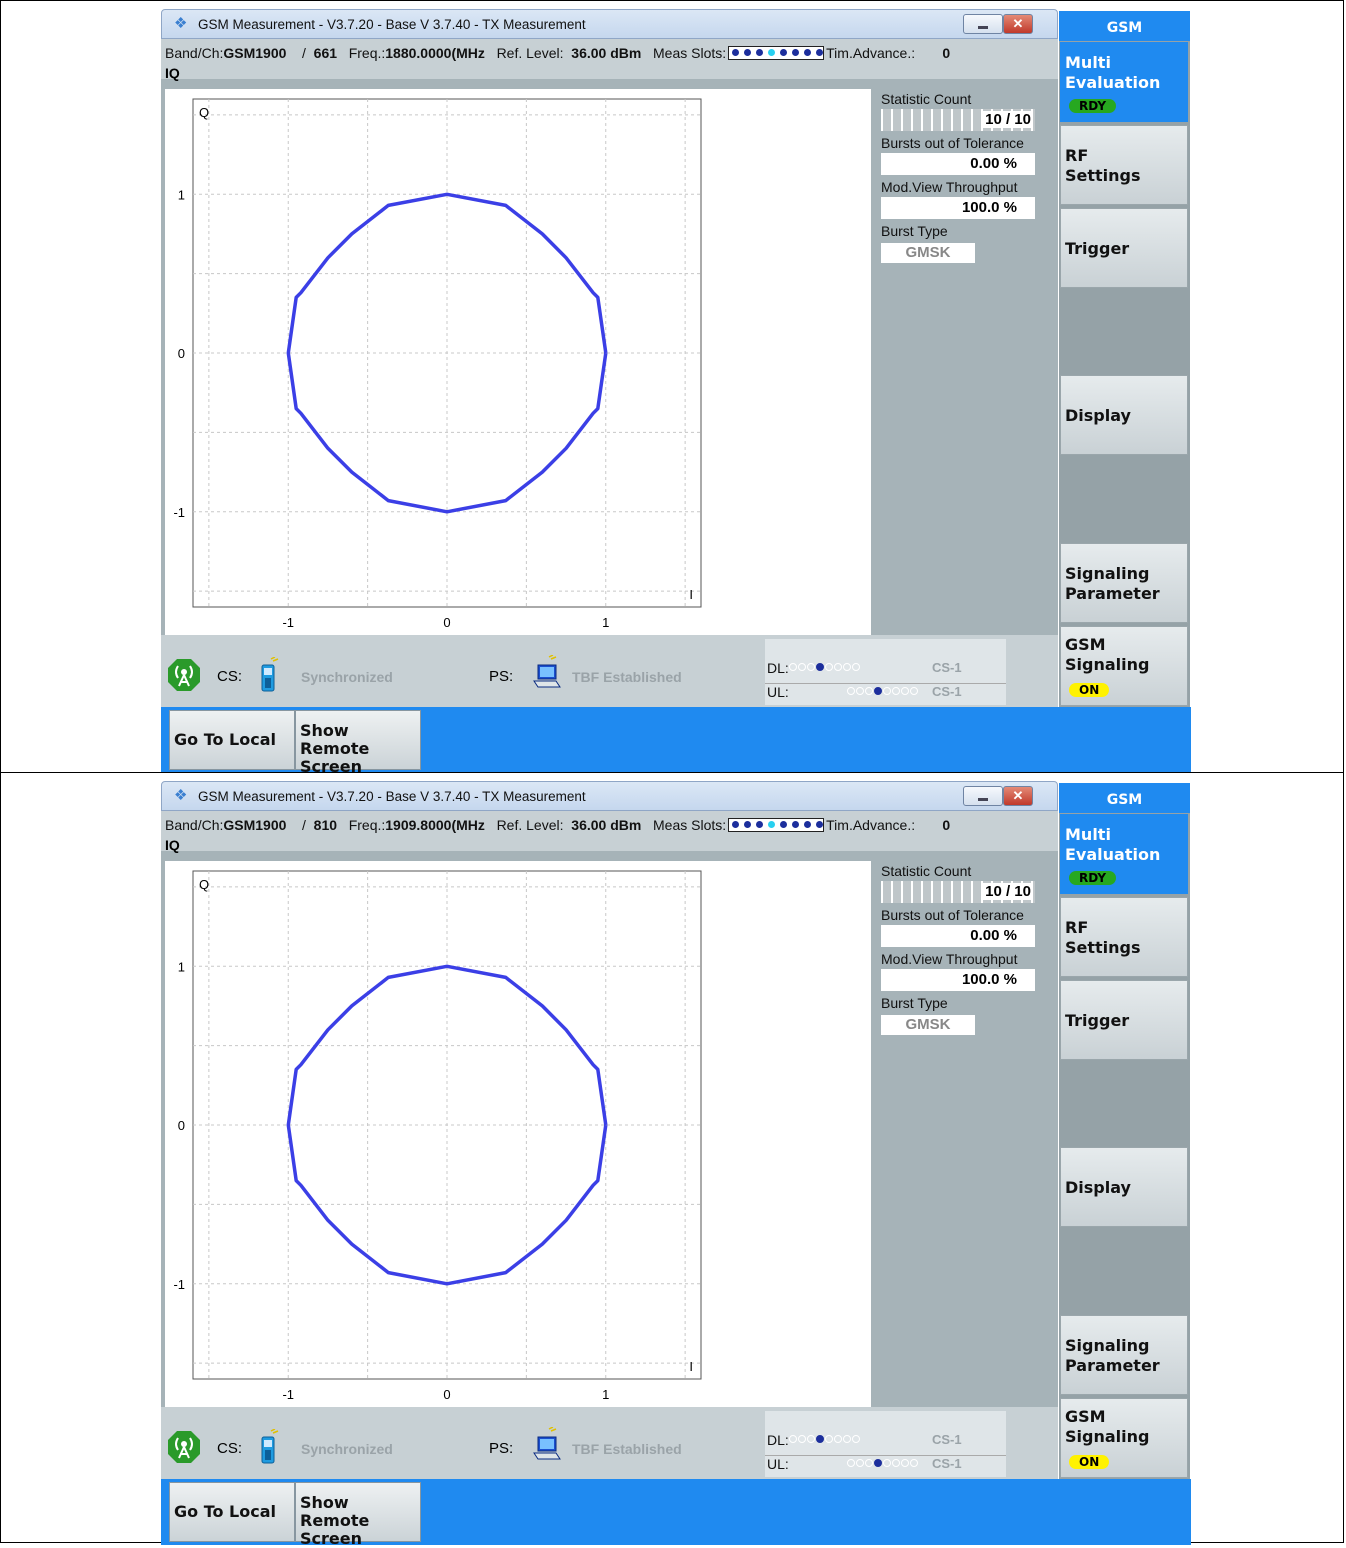 This screenshot has height=1548, width=1346. What do you see at coordinates (778, 1464) in the screenshot?
I see `ul-label: UL:` at bounding box center [778, 1464].